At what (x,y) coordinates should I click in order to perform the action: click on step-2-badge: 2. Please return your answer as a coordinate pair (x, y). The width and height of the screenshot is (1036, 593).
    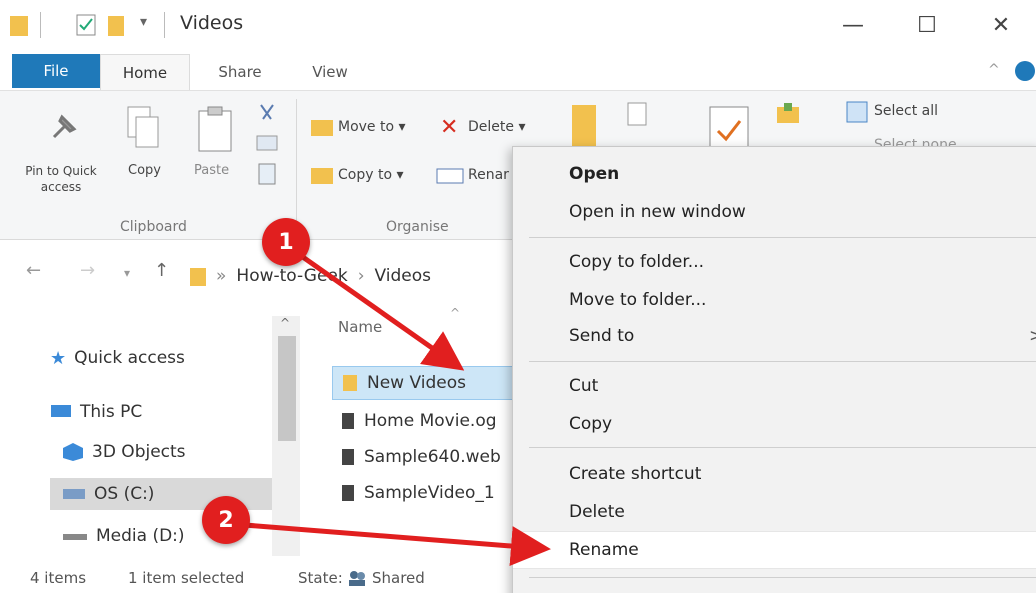
    Looking at the image, I should click on (226, 520).